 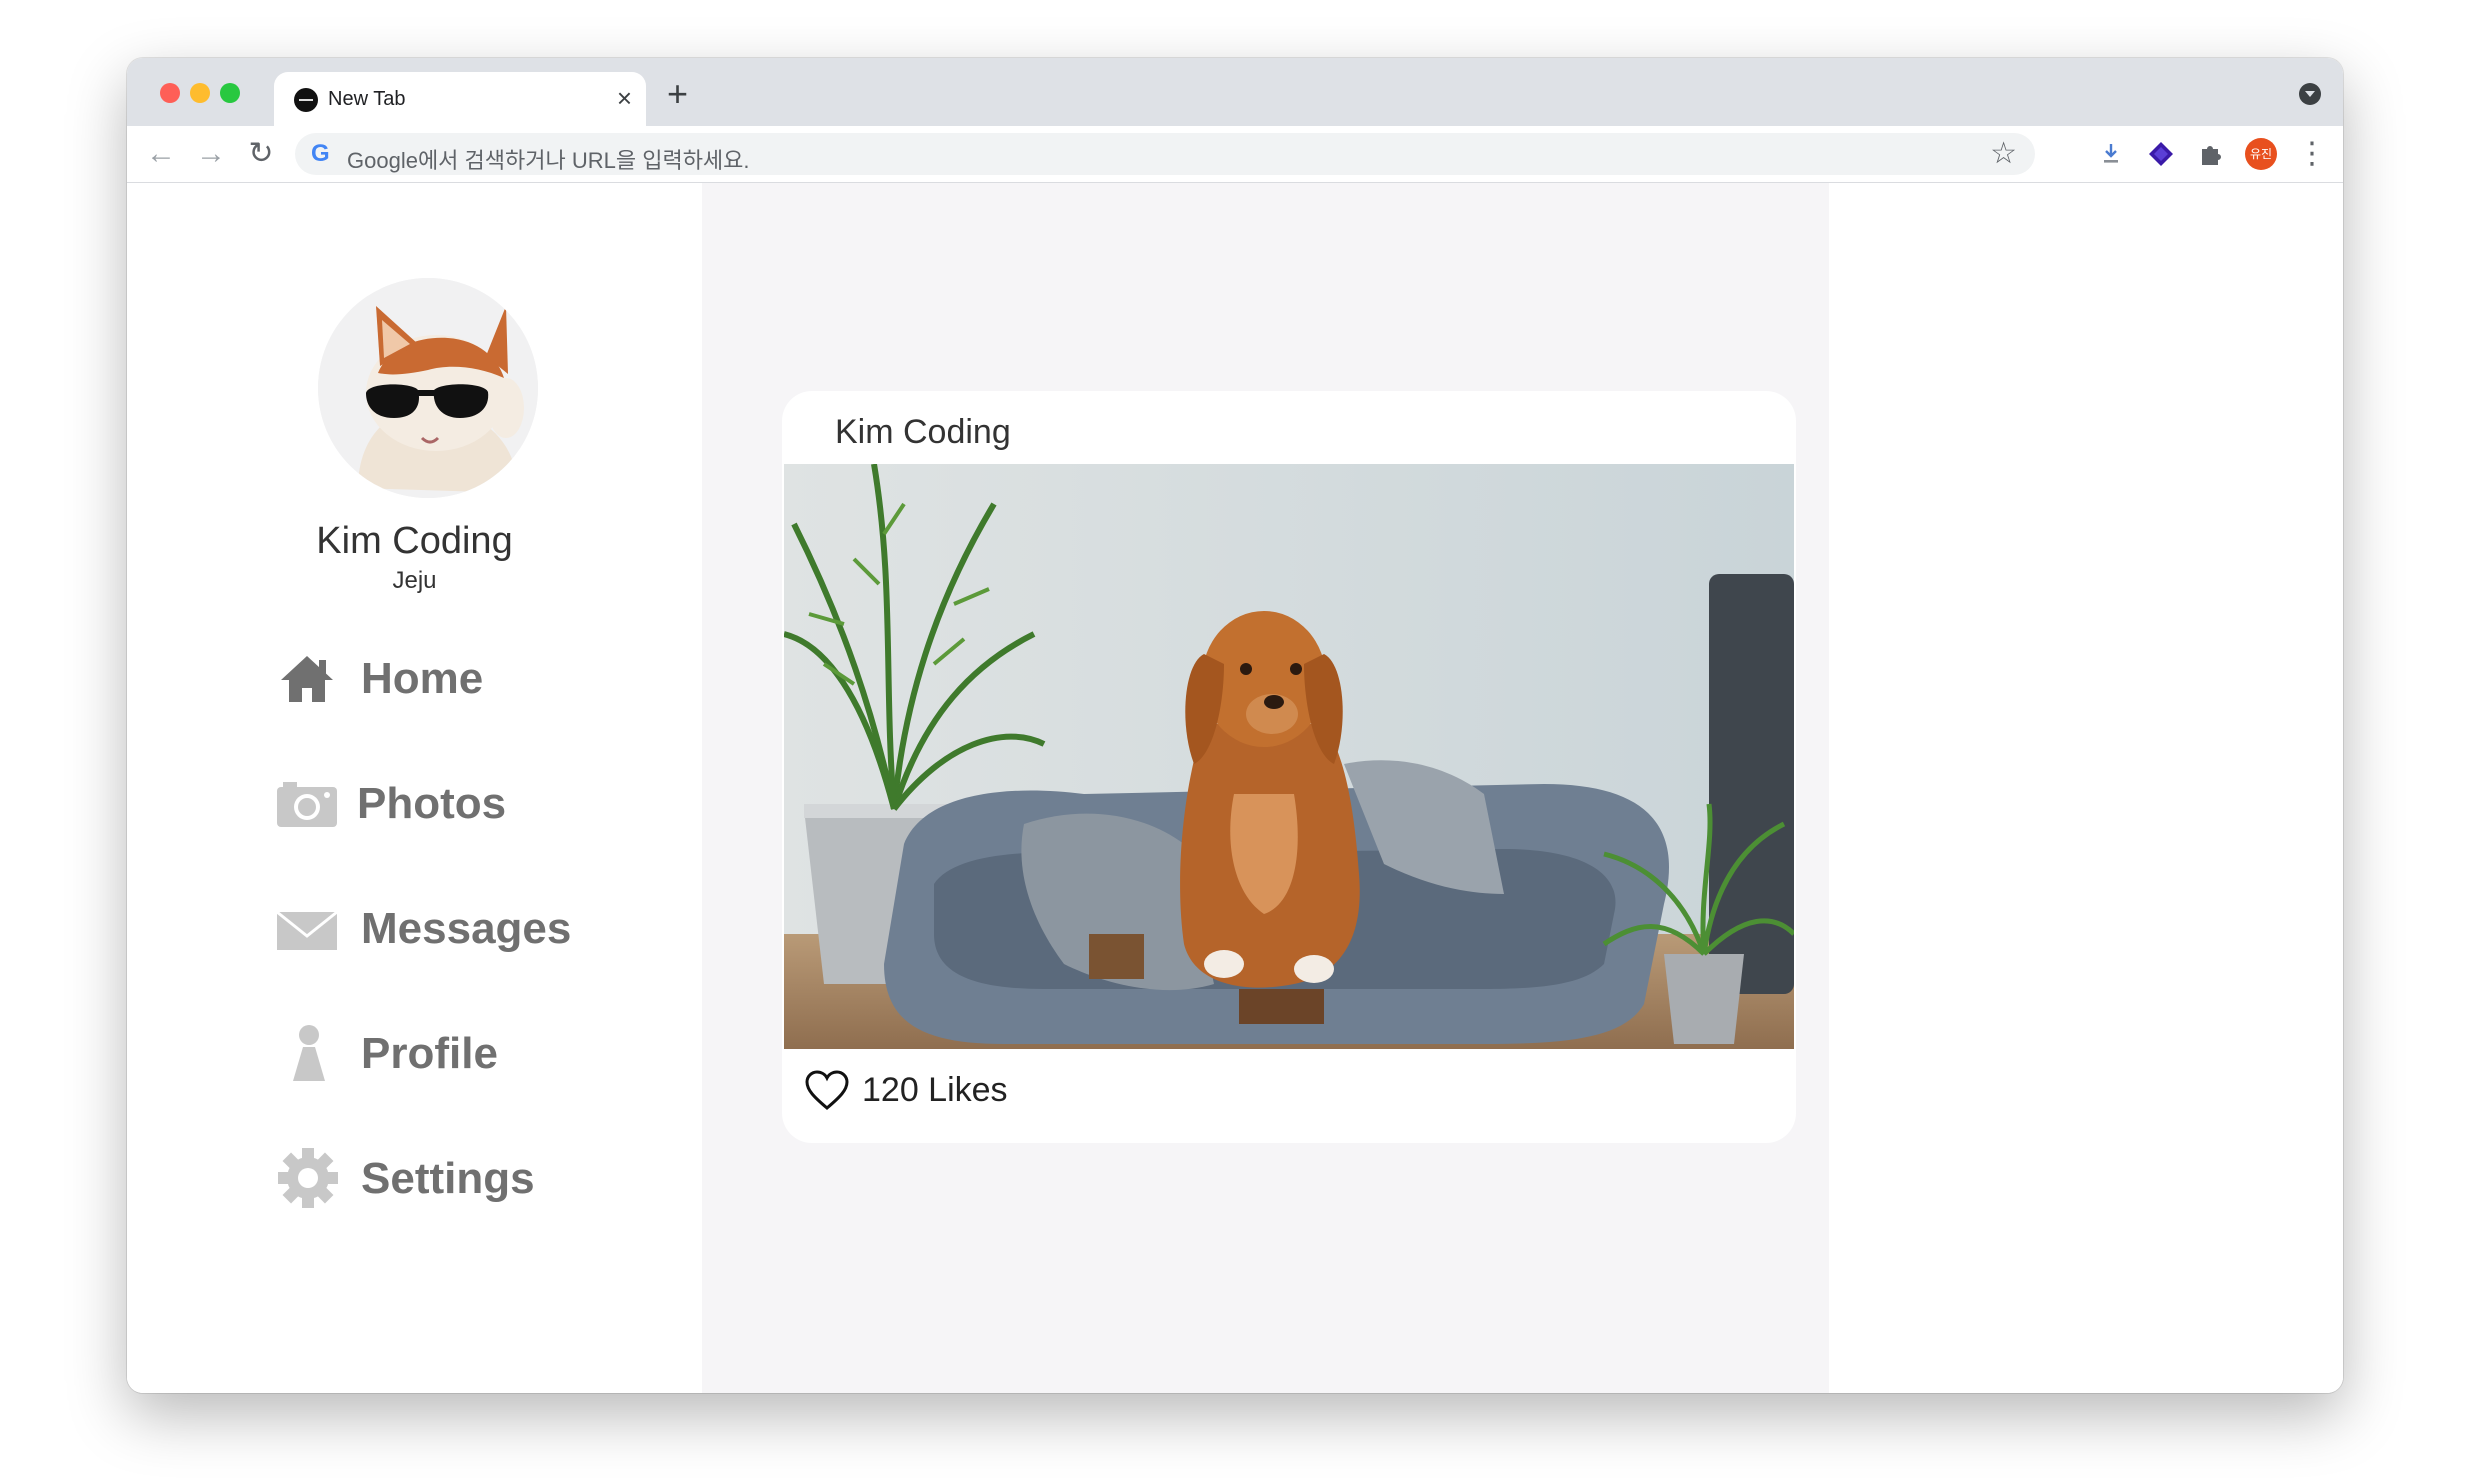 What do you see at coordinates (935, 1090) in the screenshot?
I see `like-count: 120 Likes` at bounding box center [935, 1090].